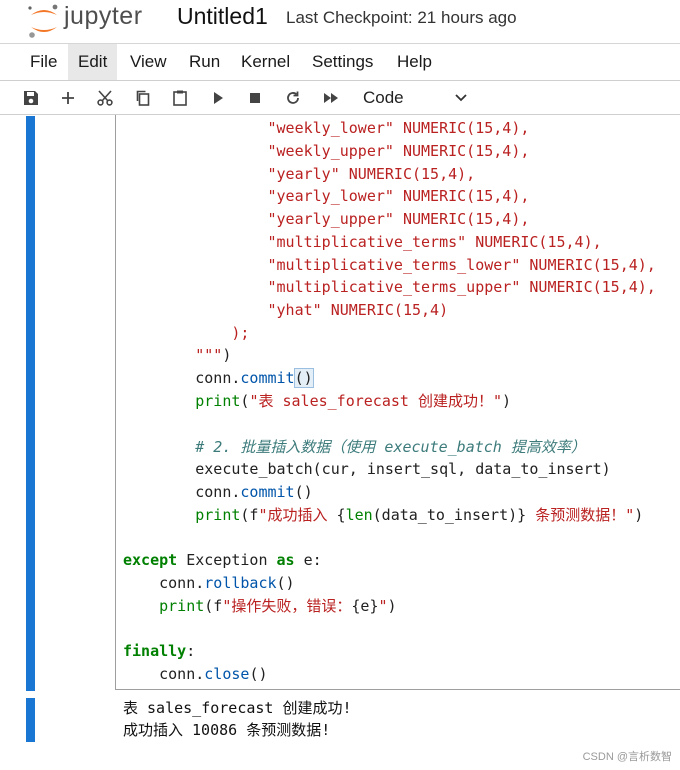 This screenshot has height=770, width=680. I want to click on last-checkpoint: Last Checkpoint: 21 hours ago, so click(401, 17).